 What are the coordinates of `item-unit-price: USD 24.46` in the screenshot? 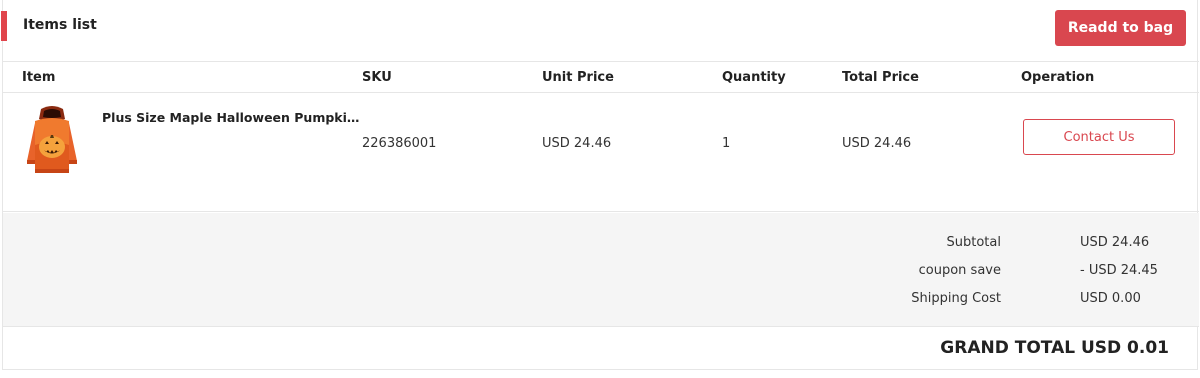 It's located at (577, 143).